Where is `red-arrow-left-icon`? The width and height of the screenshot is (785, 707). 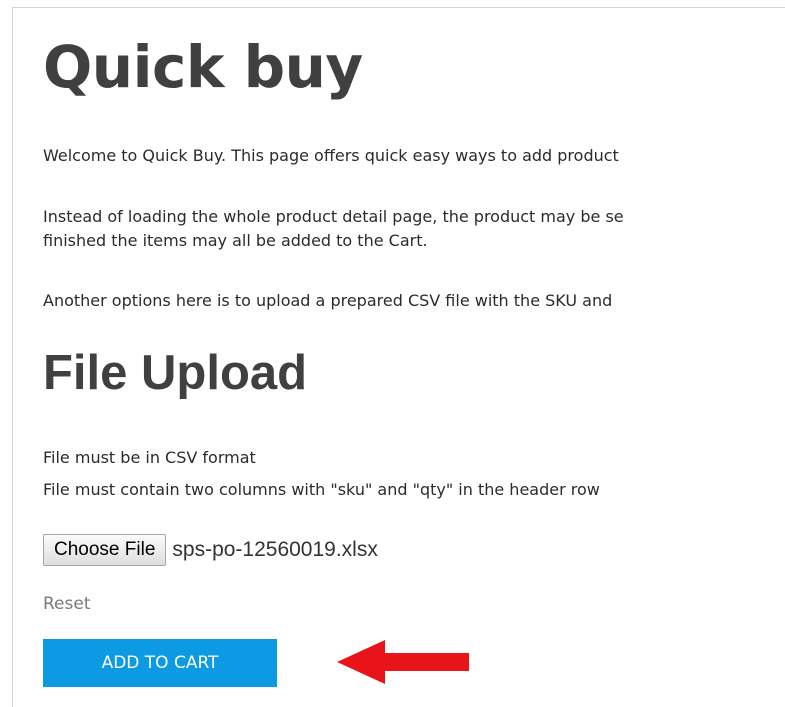 red-arrow-left-icon is located at coordinates (403, 662).